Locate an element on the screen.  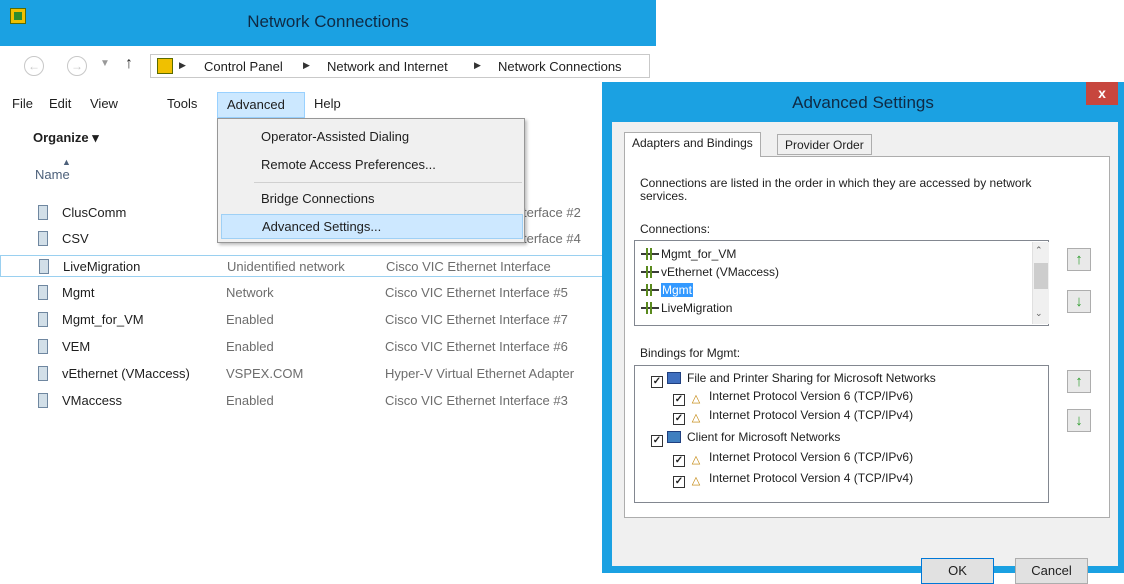
close-icon: x is located at coordinates (1102, 93).